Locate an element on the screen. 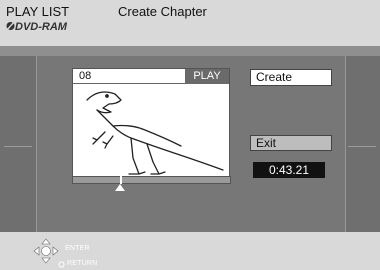 The width and height of the screenshot is (380, 270). left-divider is located at coordinates (18, 146).